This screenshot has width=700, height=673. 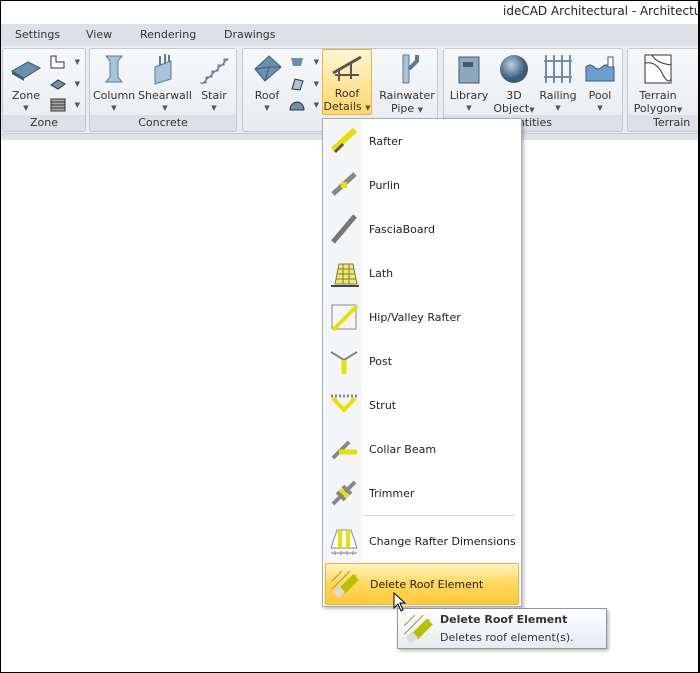 What do you see at coordinates (392, 493) in the screenshot?
I see `menu-item-label: Trimmer` at bounding box center [392, 493].